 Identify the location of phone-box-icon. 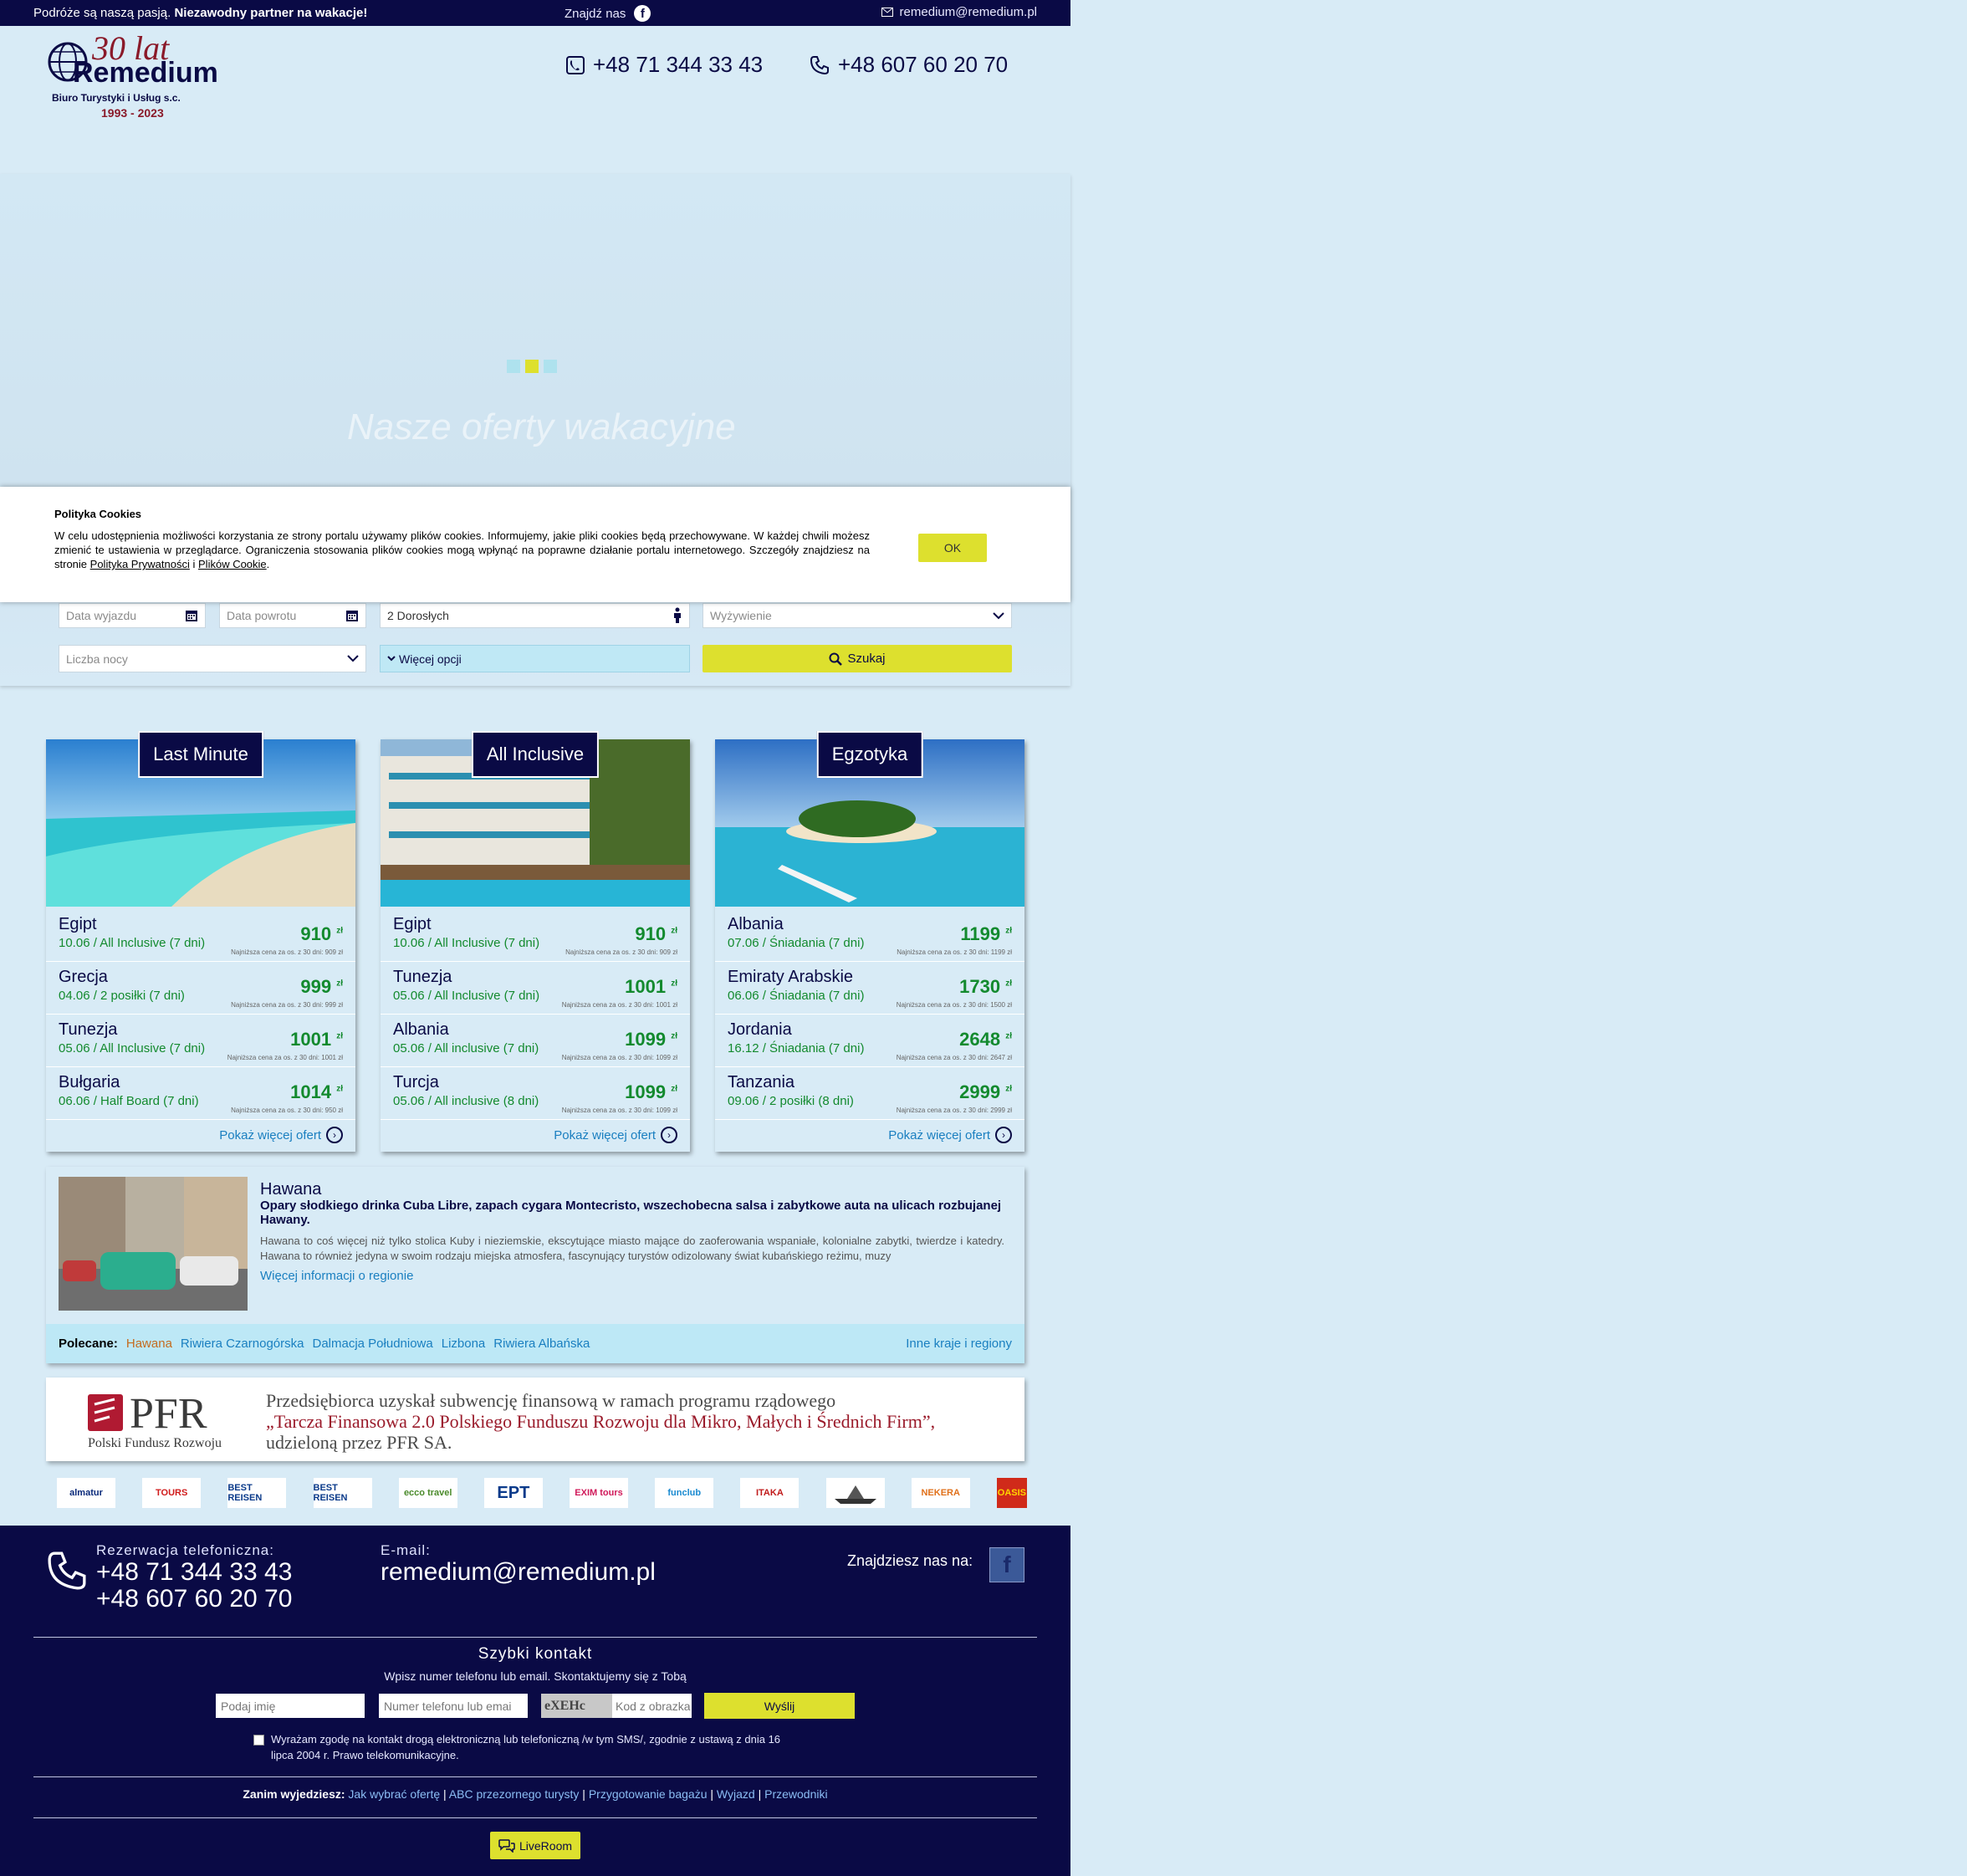
(575, 64).